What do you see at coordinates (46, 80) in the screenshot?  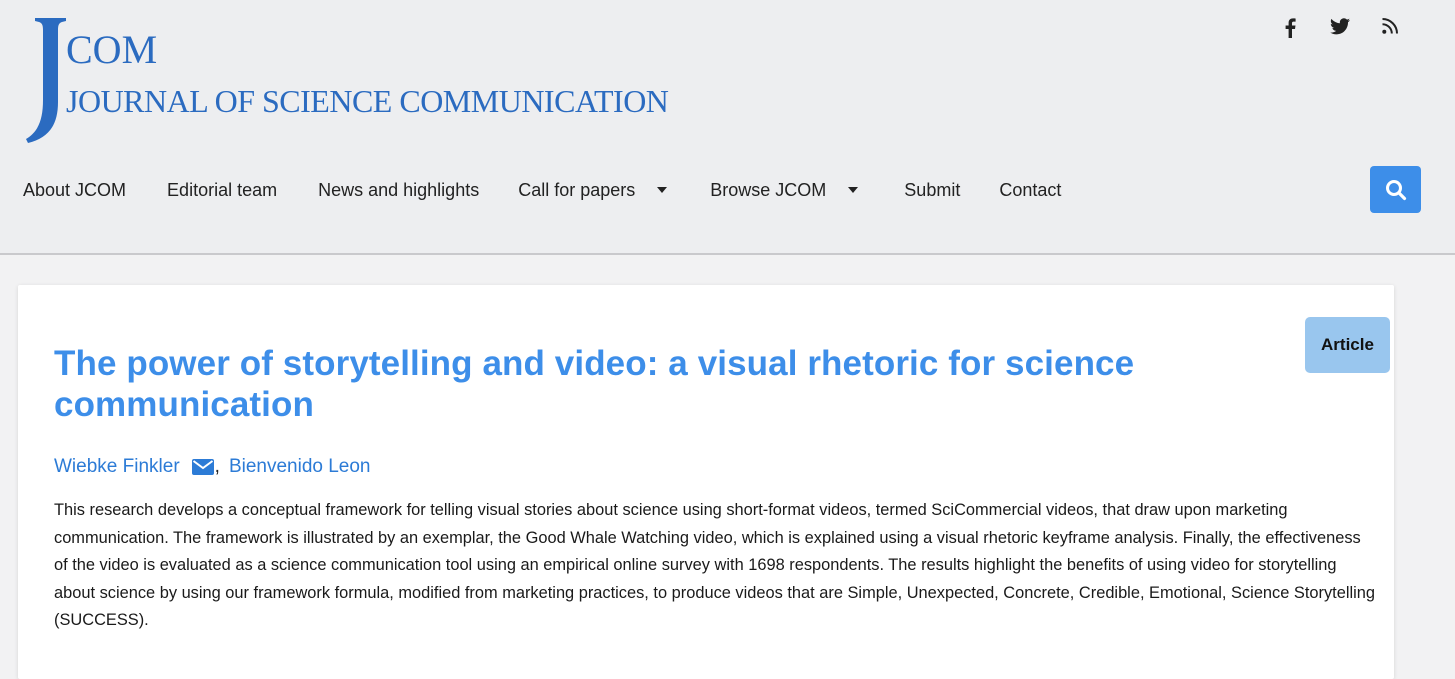 I see `logo-j-letter` at bounding box center [46, 80].